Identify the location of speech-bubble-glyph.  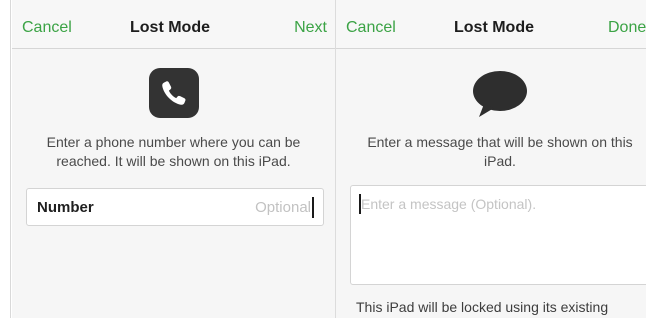
(500, 94).